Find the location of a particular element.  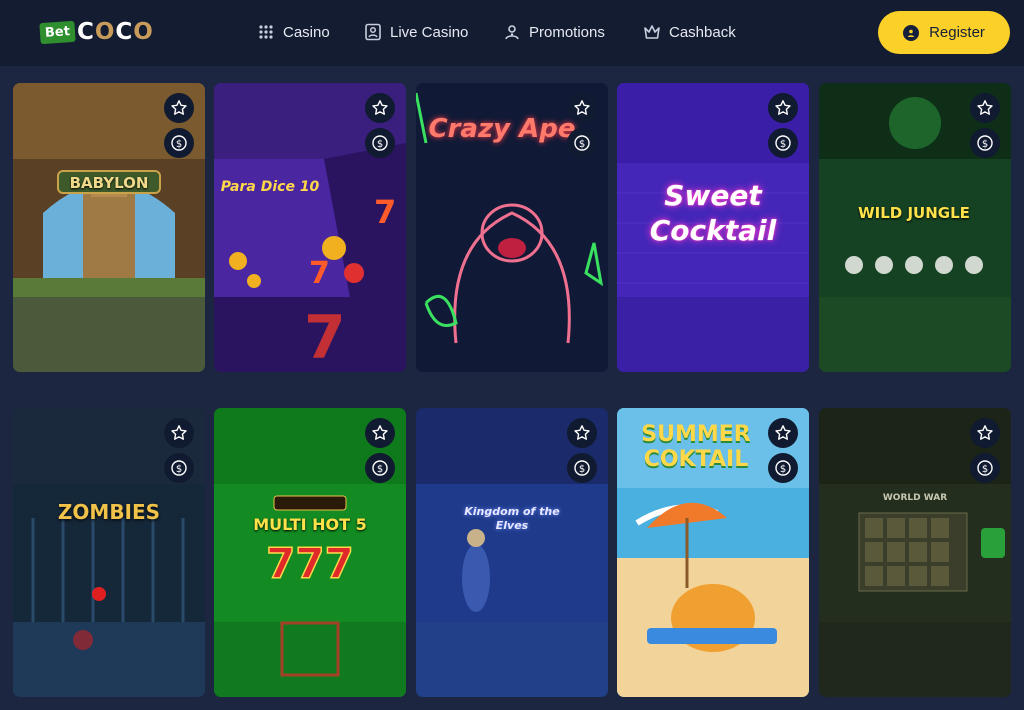

game-art-multi-hot-5: 777 is located at coordinates (310, 552).